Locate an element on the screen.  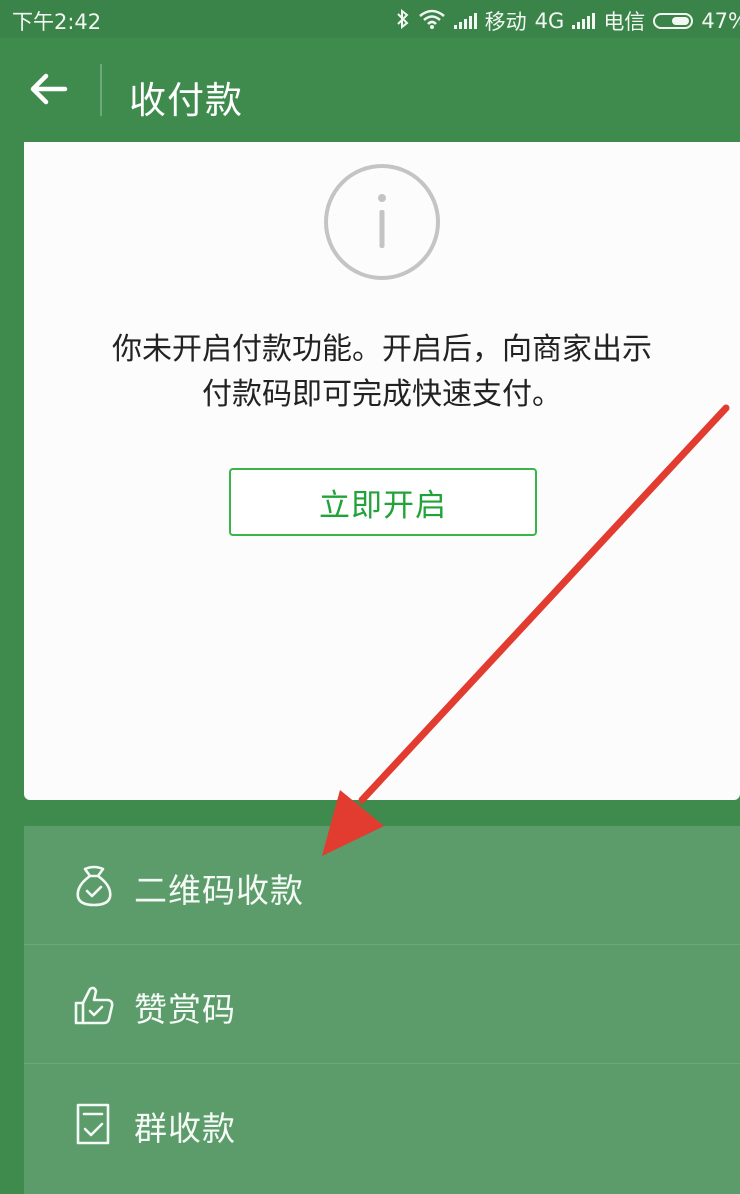
header-divider is located at coordinates (101, 90).